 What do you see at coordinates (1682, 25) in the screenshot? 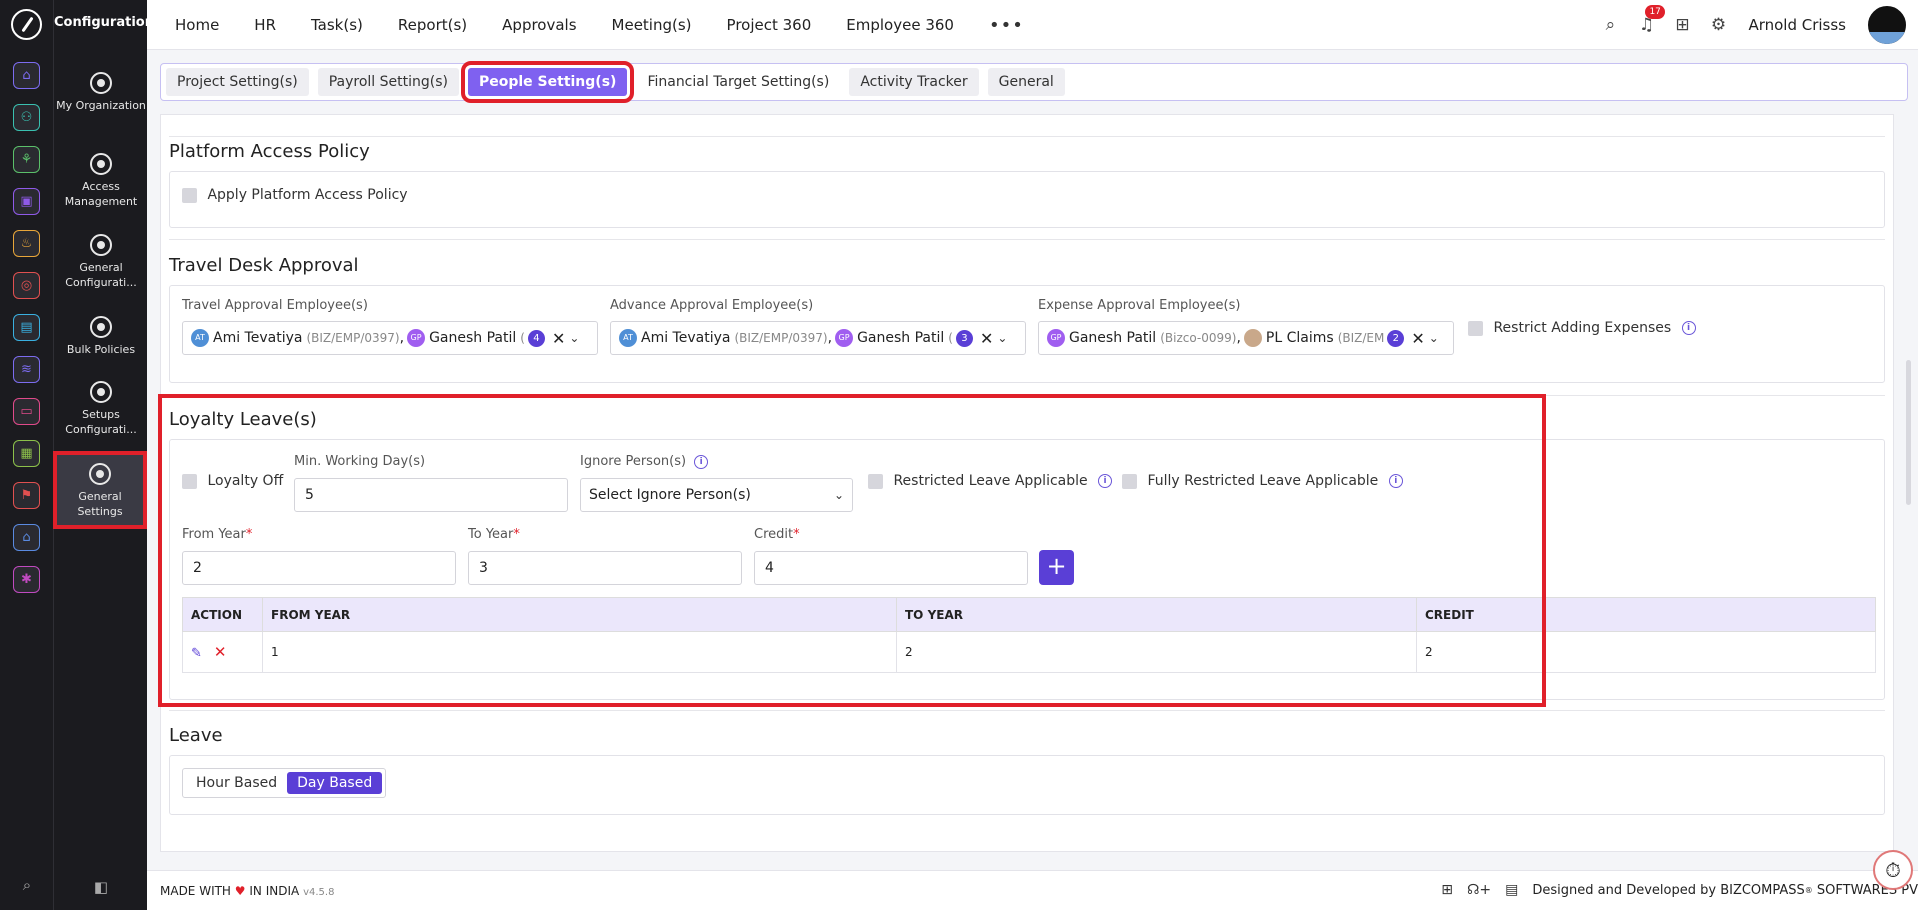
I see `apps-grid-icon: ⊞` at bounding box center [1682, 25].